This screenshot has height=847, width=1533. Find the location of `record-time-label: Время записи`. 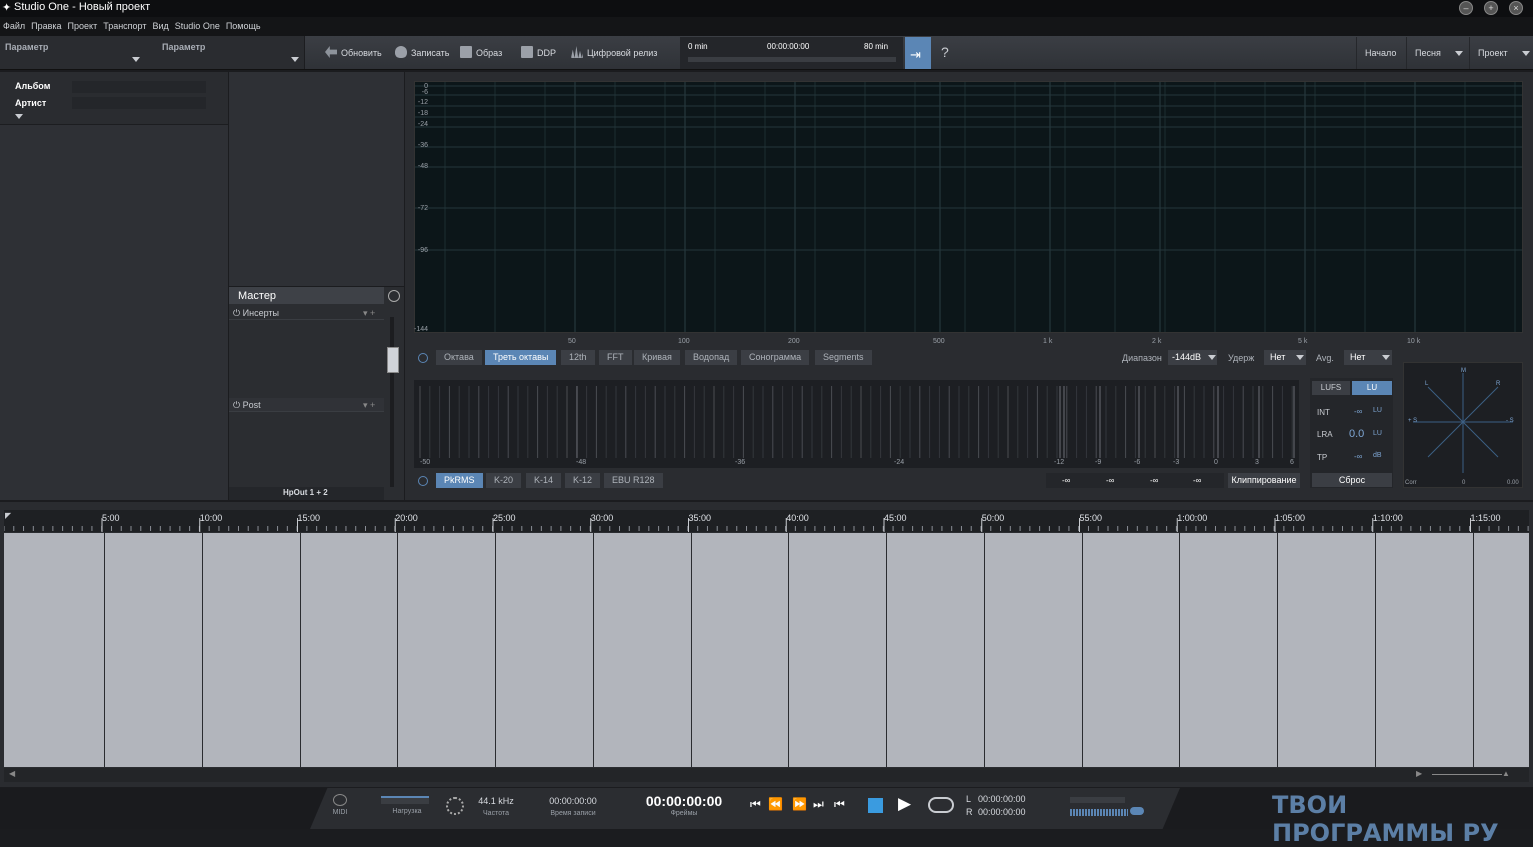

record-time-label: Время записи is located at coordinates (573, 813).